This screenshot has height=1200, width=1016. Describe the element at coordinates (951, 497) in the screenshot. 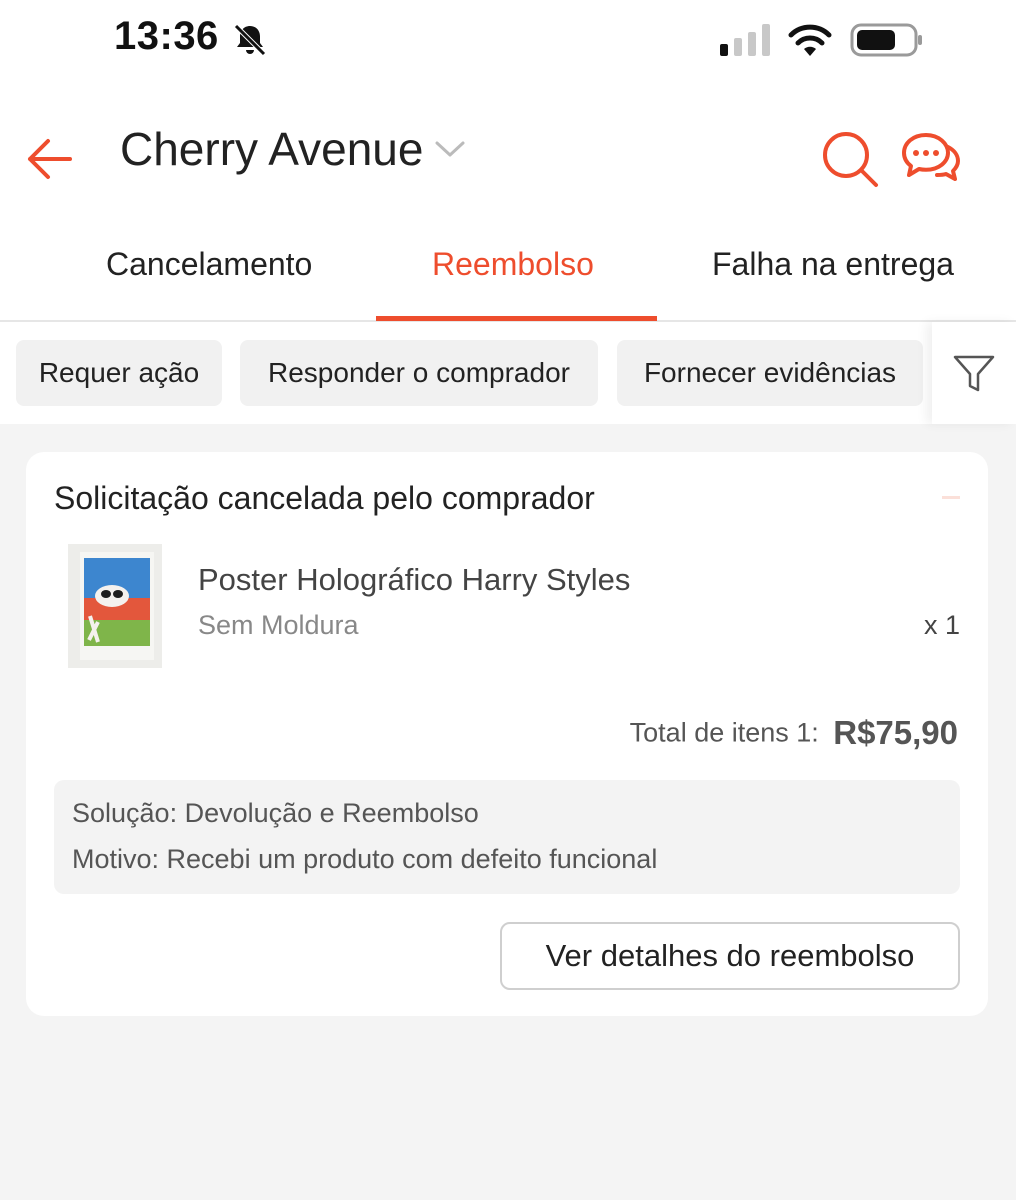

I see `card-status-mark` at that location.